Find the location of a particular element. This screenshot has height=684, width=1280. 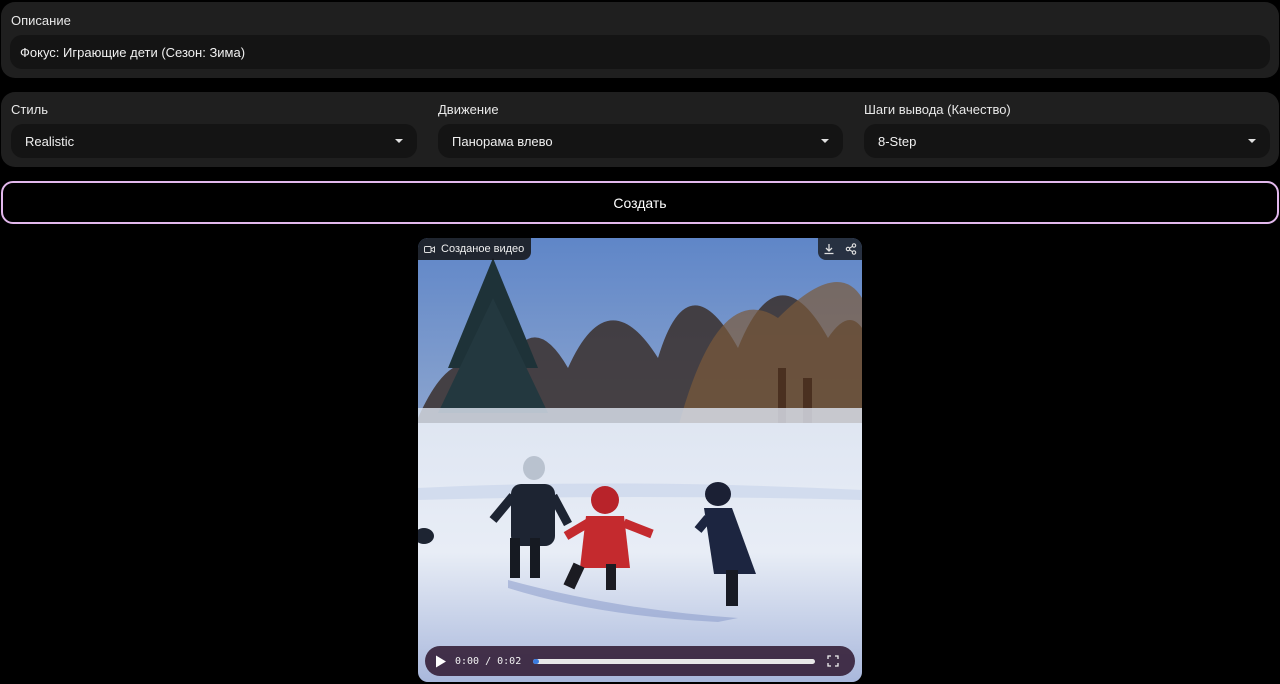

fullscreen-icon is located at coordinates (833, 661).